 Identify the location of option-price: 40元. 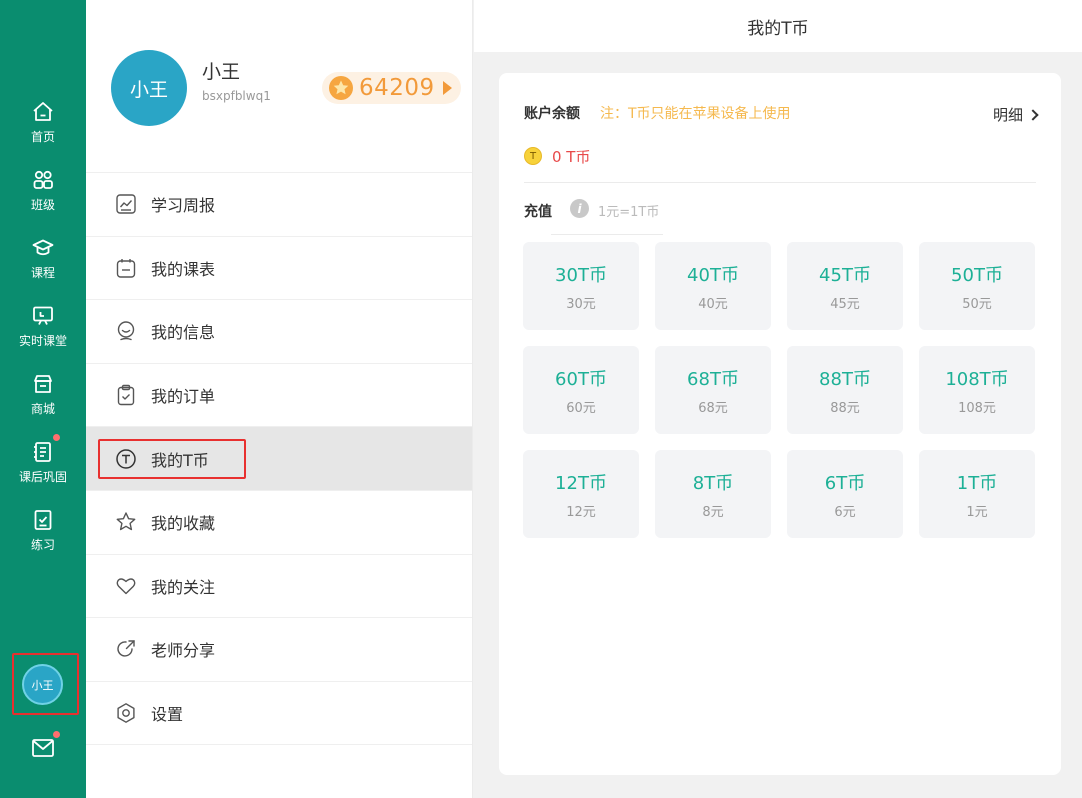
(713, 304).